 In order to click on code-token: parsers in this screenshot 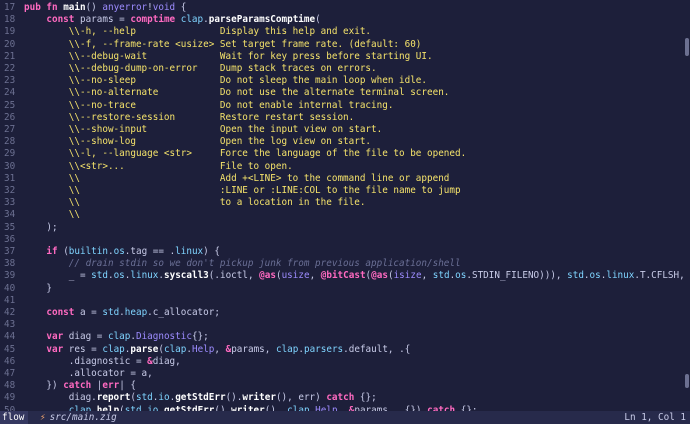, I will do `click(323, 349)`.